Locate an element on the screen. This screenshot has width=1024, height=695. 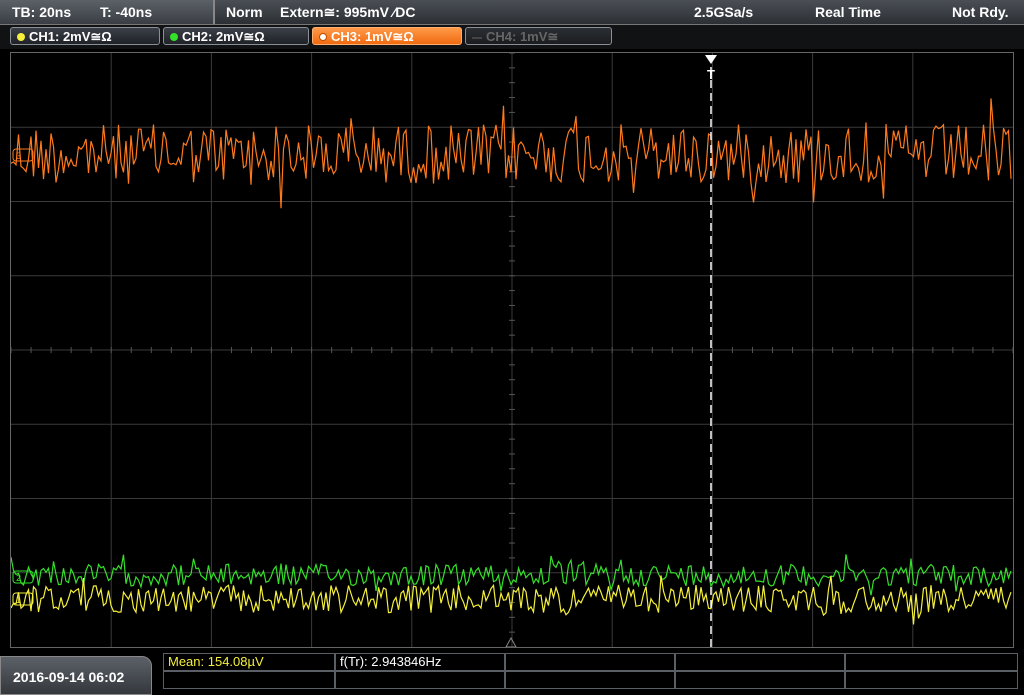
timebase-box: TB: 20ns T: -40ns is located at coordinates (107, 12).